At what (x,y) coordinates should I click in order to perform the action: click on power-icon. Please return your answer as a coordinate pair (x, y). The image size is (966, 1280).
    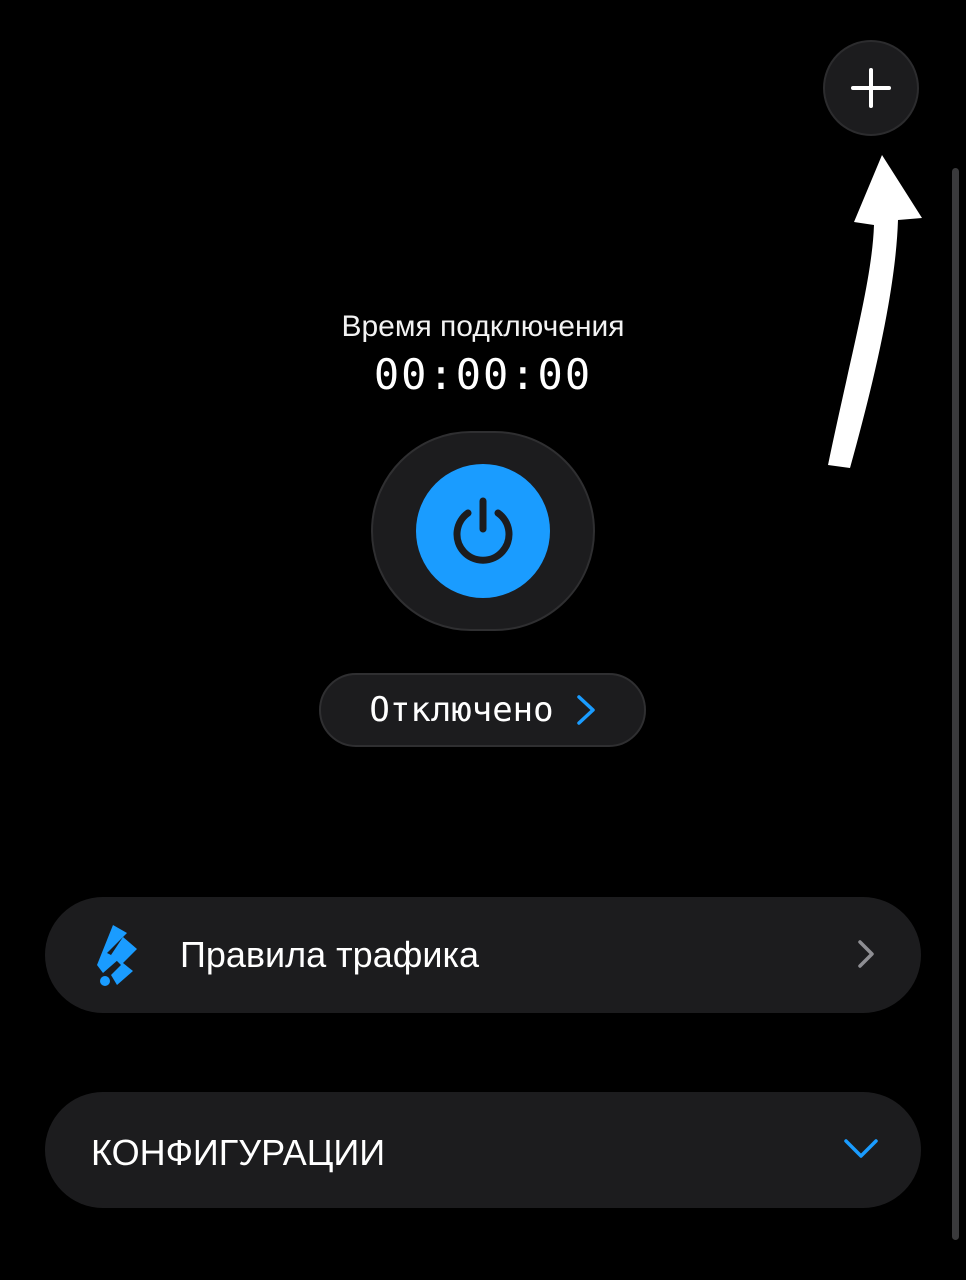
    Looking at the image, I should click on (483, 530).